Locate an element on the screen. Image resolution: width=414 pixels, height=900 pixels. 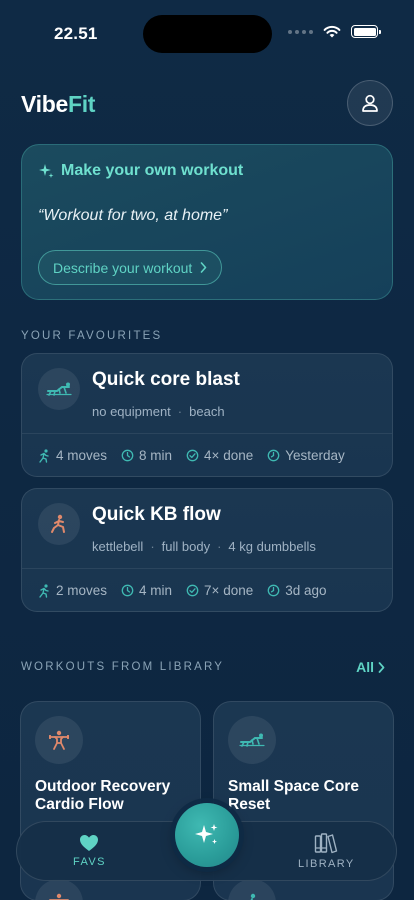
books-icon is located at coordinates (326, 843).